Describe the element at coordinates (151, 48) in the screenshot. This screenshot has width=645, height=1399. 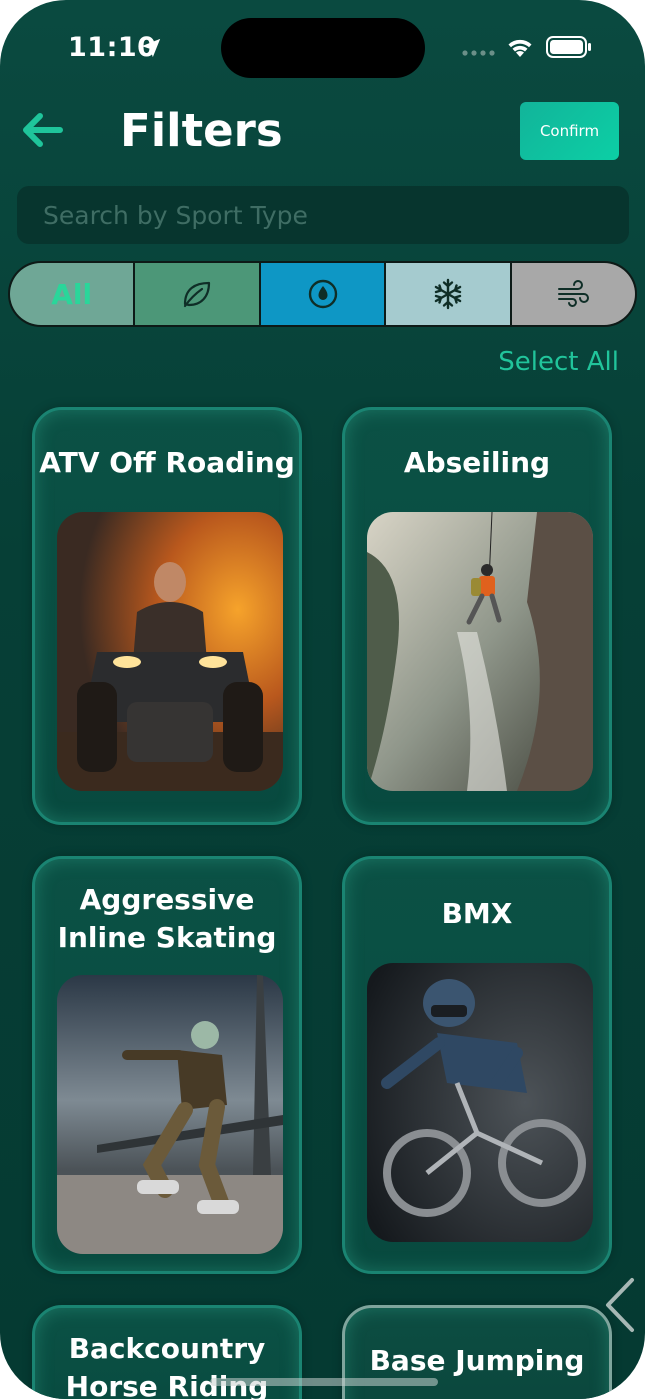
I see `location-arrow-icon` at that location.